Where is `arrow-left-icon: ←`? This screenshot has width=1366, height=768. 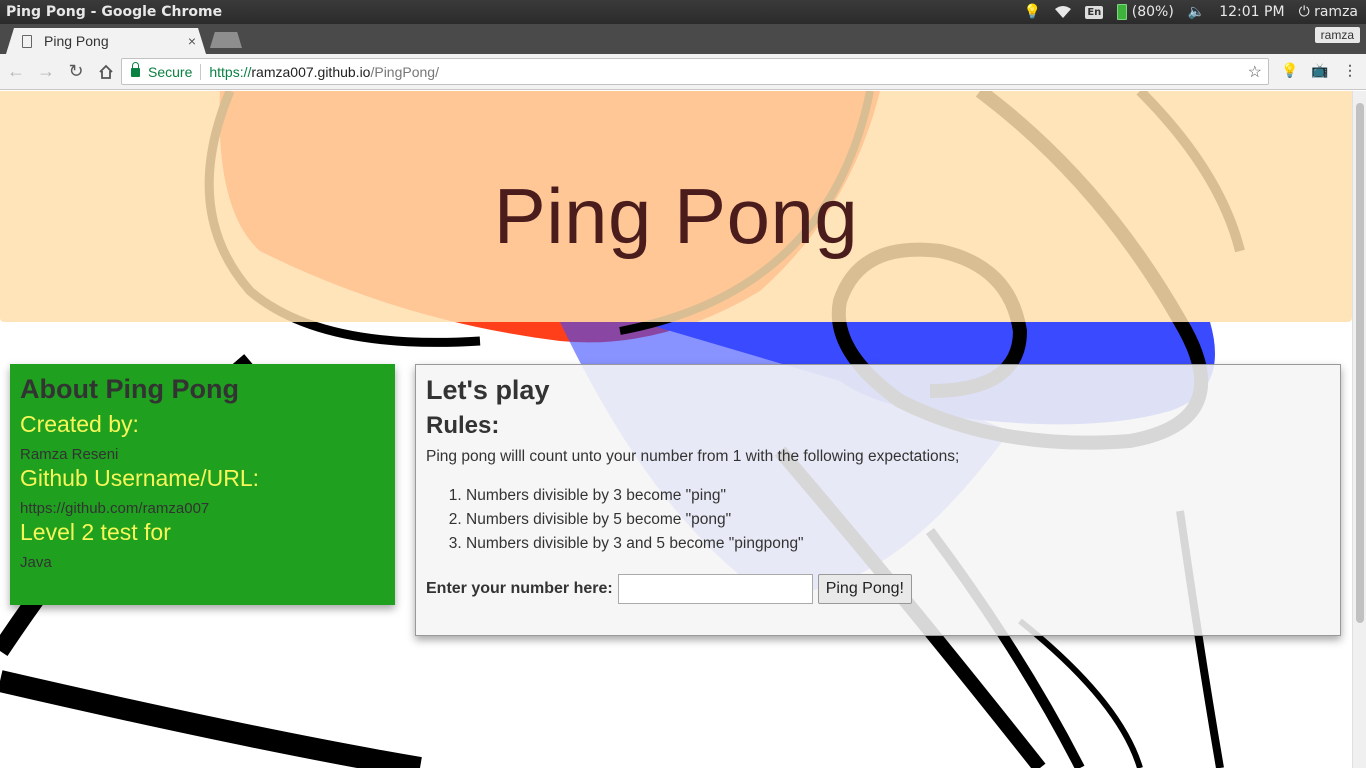
arrow-left-icon: ← is located at coordinates (16, 71).